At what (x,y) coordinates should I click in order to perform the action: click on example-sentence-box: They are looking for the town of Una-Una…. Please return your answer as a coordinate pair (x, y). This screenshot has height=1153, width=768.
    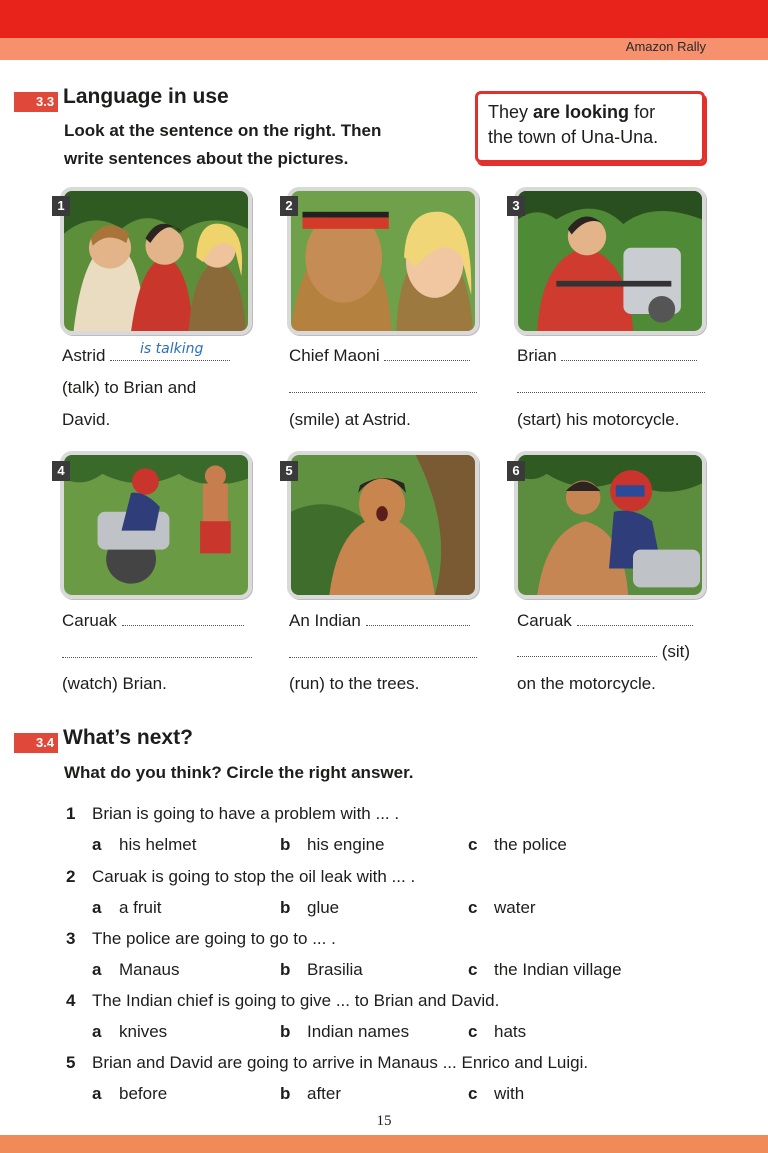
    Looking at the image, I should click on (590, 127).